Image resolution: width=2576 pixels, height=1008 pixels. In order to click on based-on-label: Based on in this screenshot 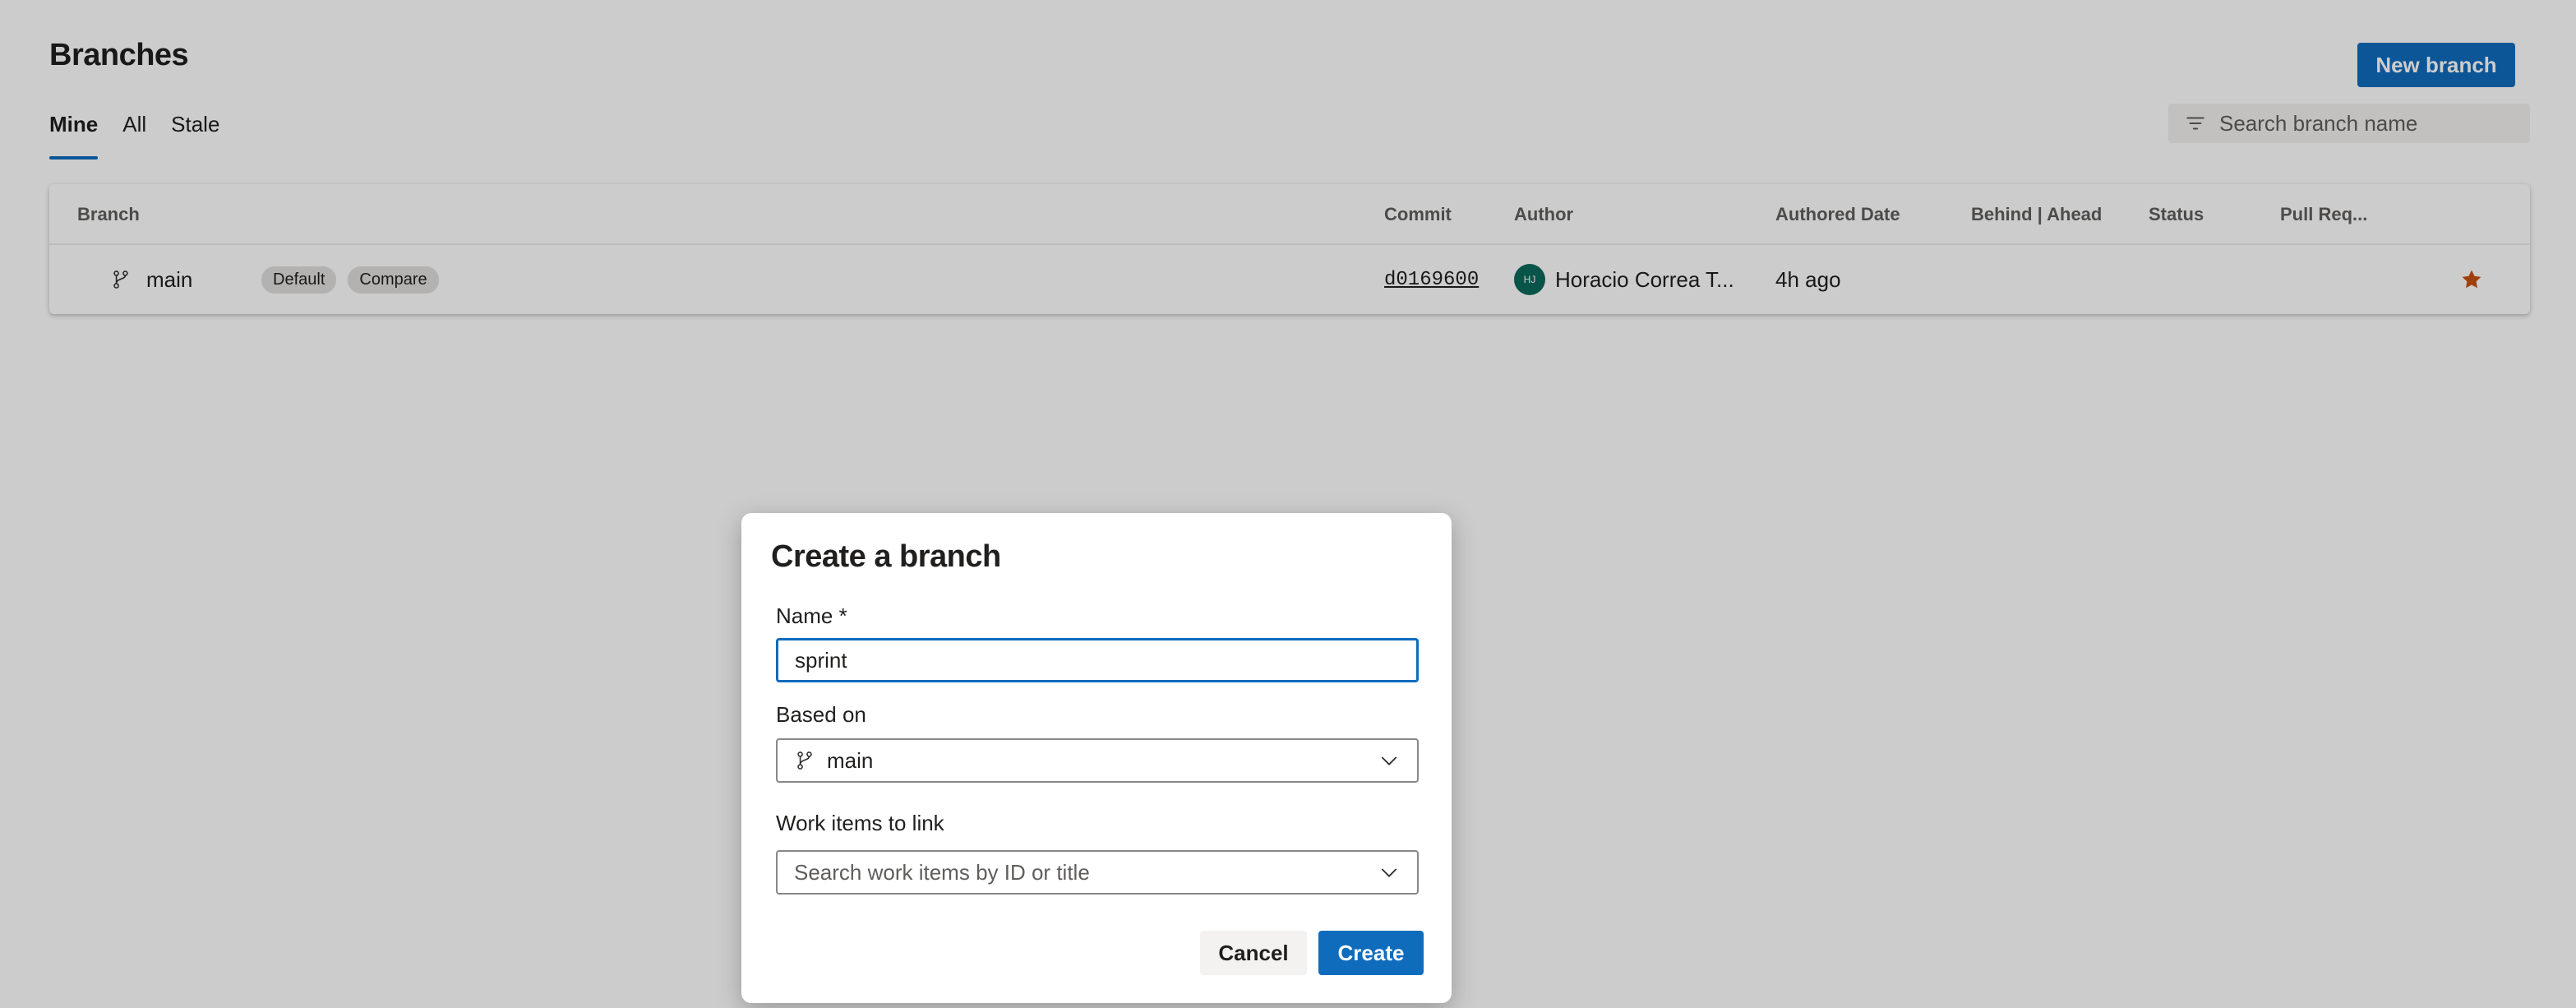, I will do `click(821, 714)`.